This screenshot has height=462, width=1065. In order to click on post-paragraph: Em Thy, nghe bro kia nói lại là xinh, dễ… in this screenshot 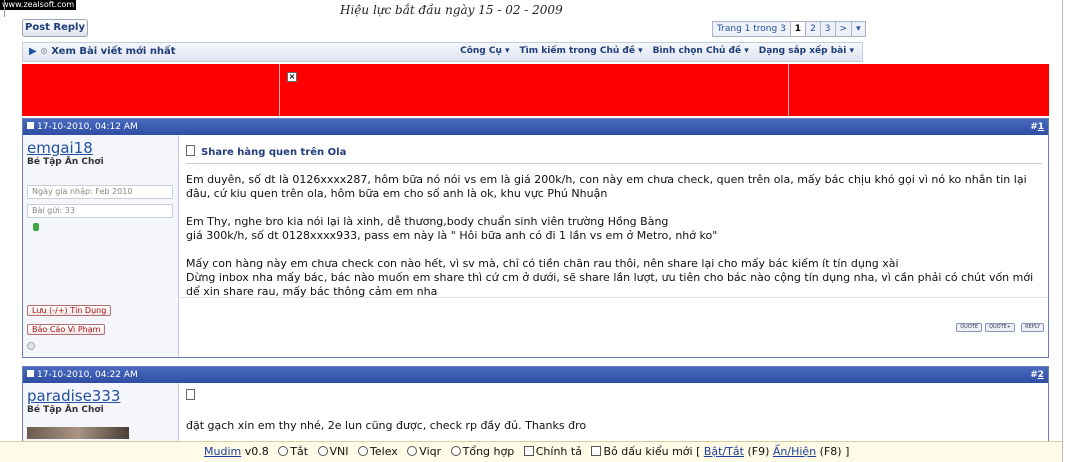, I will do `click(452, 228)`.